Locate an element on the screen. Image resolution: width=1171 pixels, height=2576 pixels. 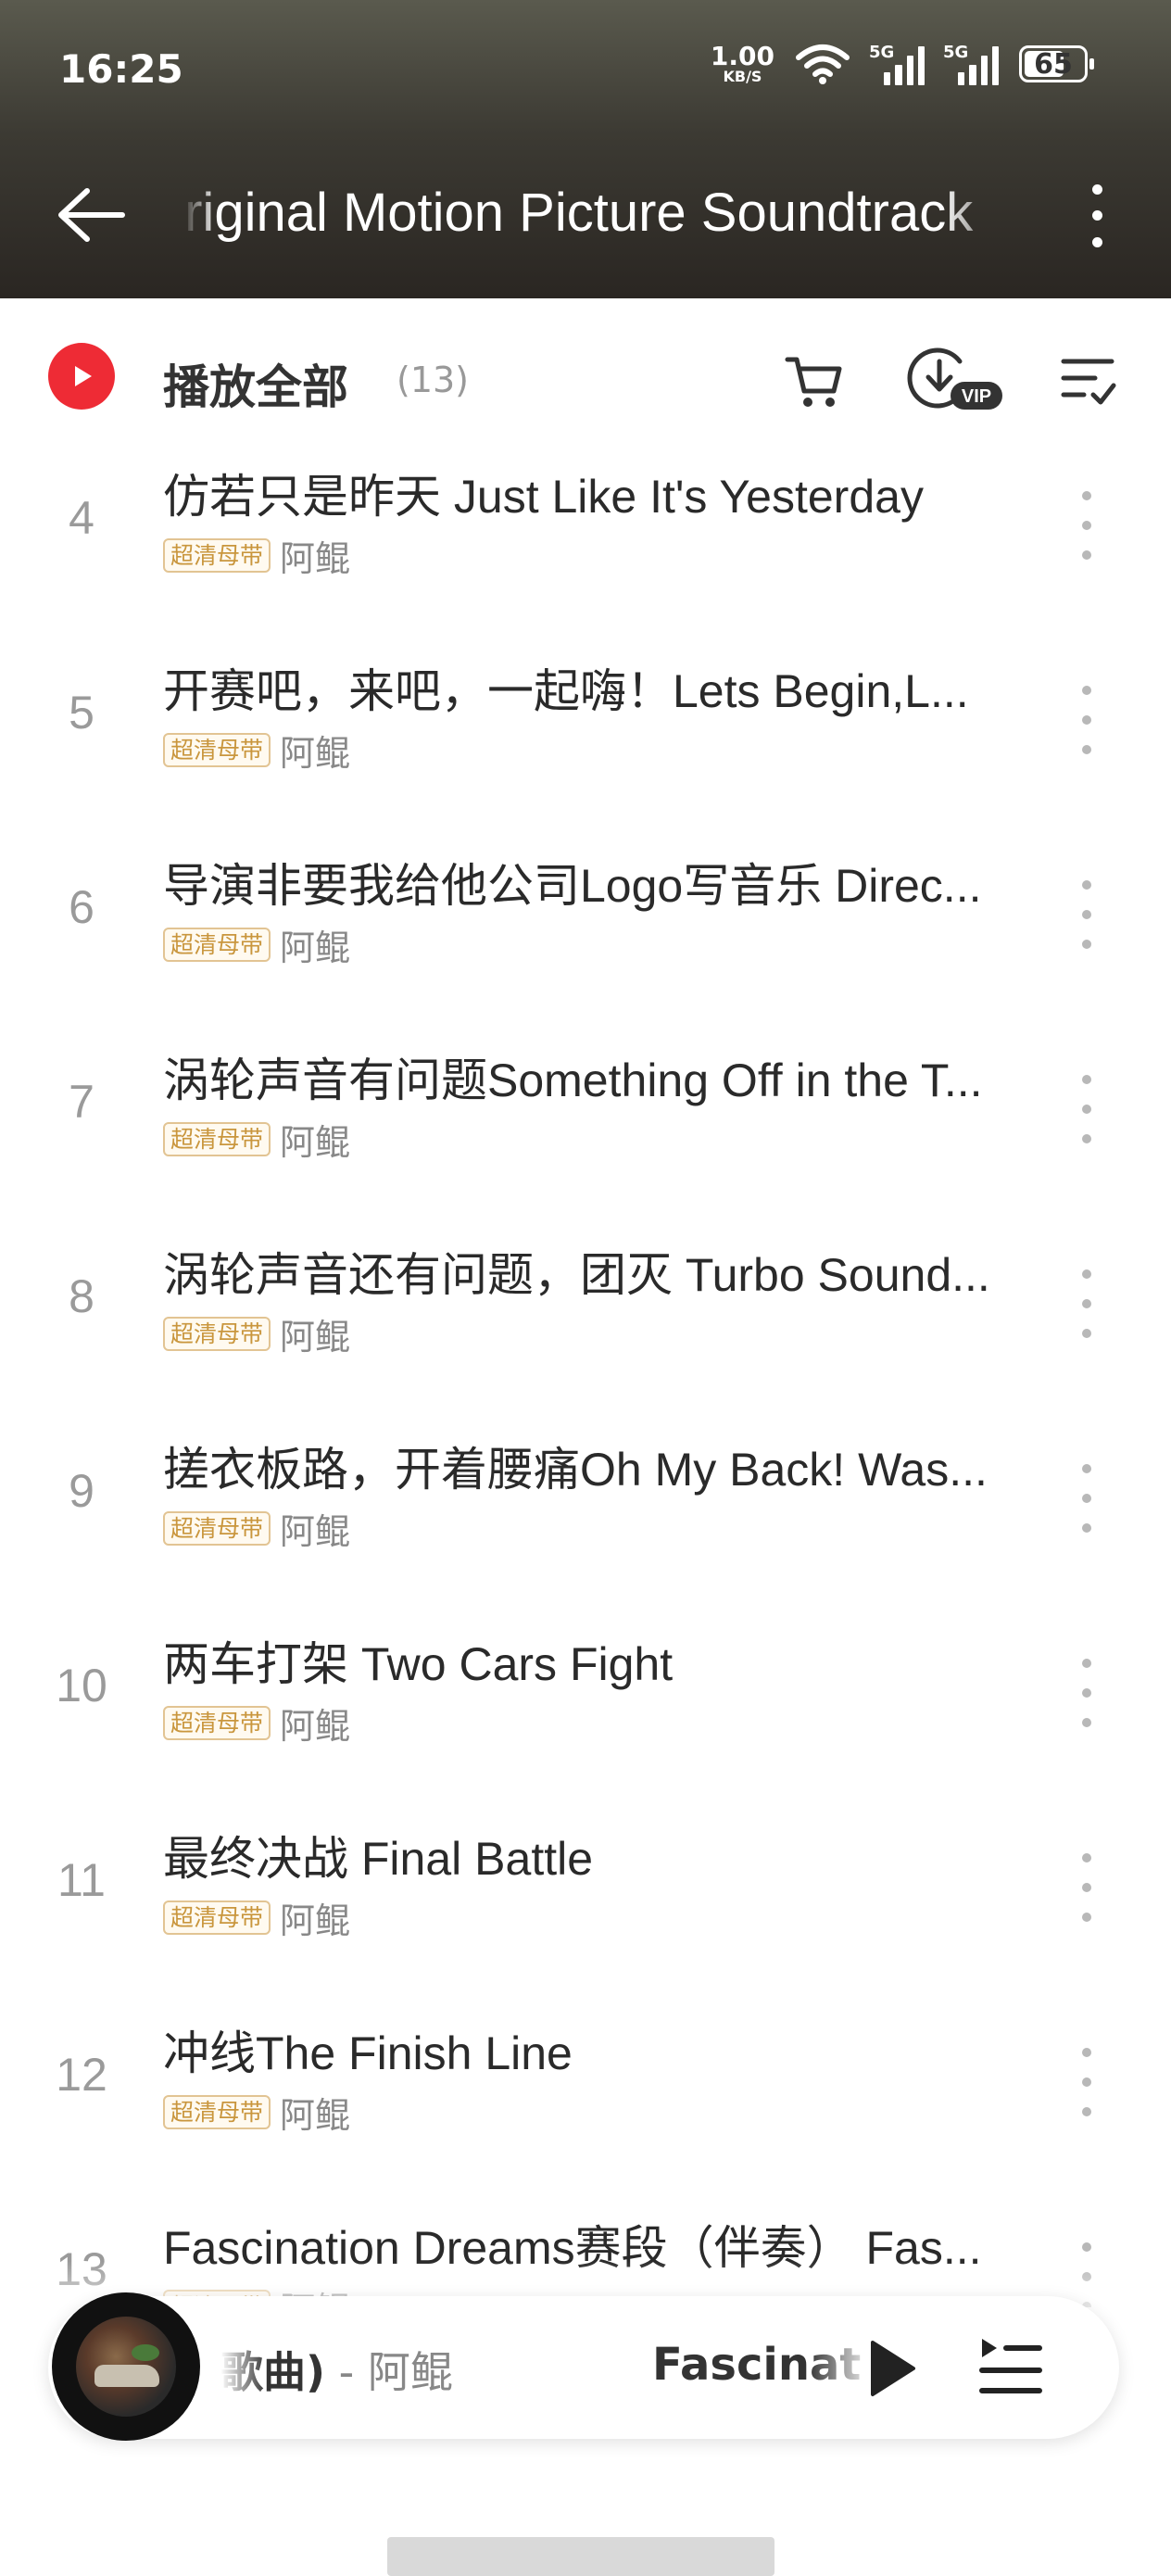
sort-button is located at coordinates (1088, 380).